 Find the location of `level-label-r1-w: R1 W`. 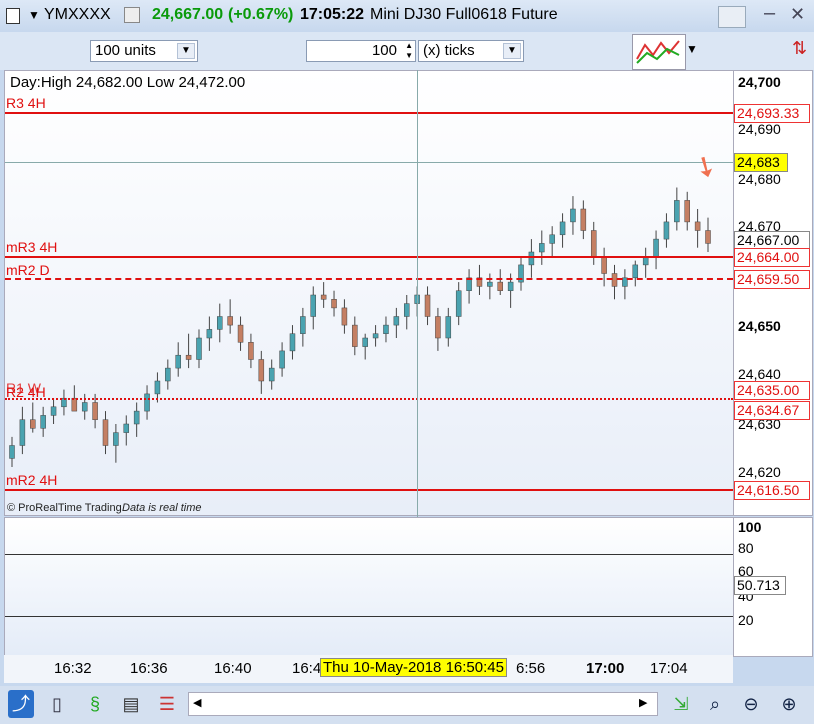

level-label-r1-w: R1 W is located at coordinates (23, 388).